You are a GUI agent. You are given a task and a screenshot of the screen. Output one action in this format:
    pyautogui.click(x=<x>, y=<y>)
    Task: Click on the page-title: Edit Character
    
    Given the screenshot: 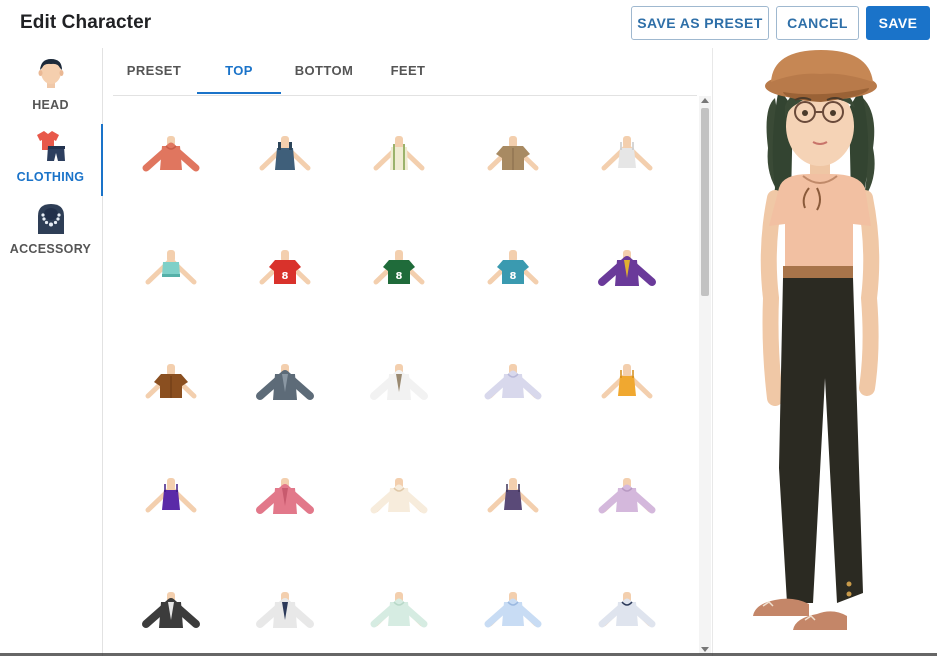 What is the action you would take?
    pyautogui.click(x=86, y=22)
    